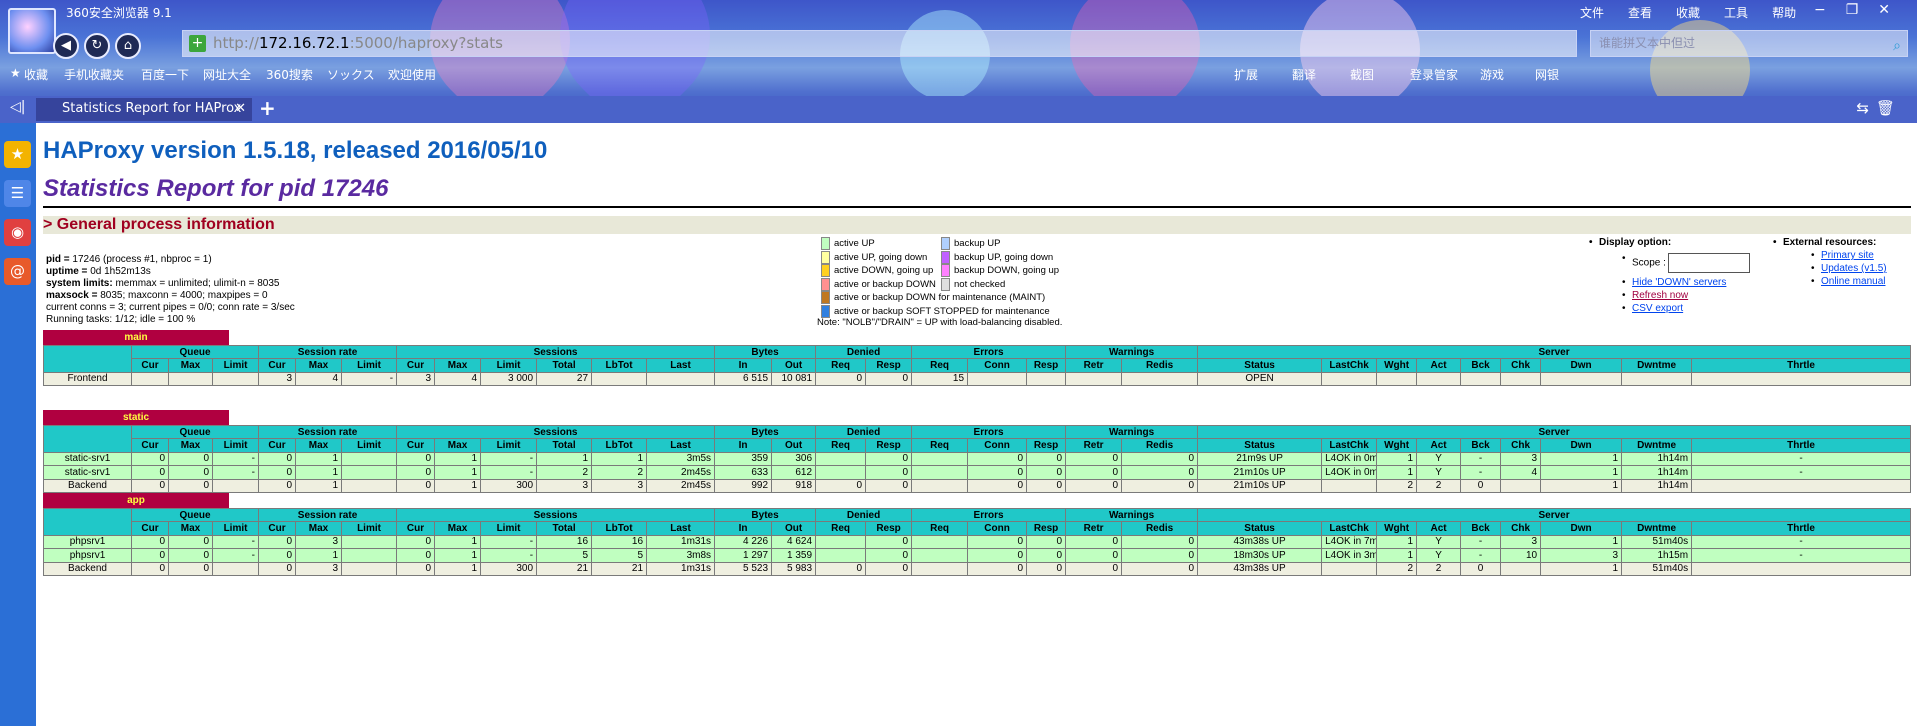 Image resolution: width=1917 pixels, height=726 pixels. I want to click on tool-screenshot: 截图, so click(1362, 74).